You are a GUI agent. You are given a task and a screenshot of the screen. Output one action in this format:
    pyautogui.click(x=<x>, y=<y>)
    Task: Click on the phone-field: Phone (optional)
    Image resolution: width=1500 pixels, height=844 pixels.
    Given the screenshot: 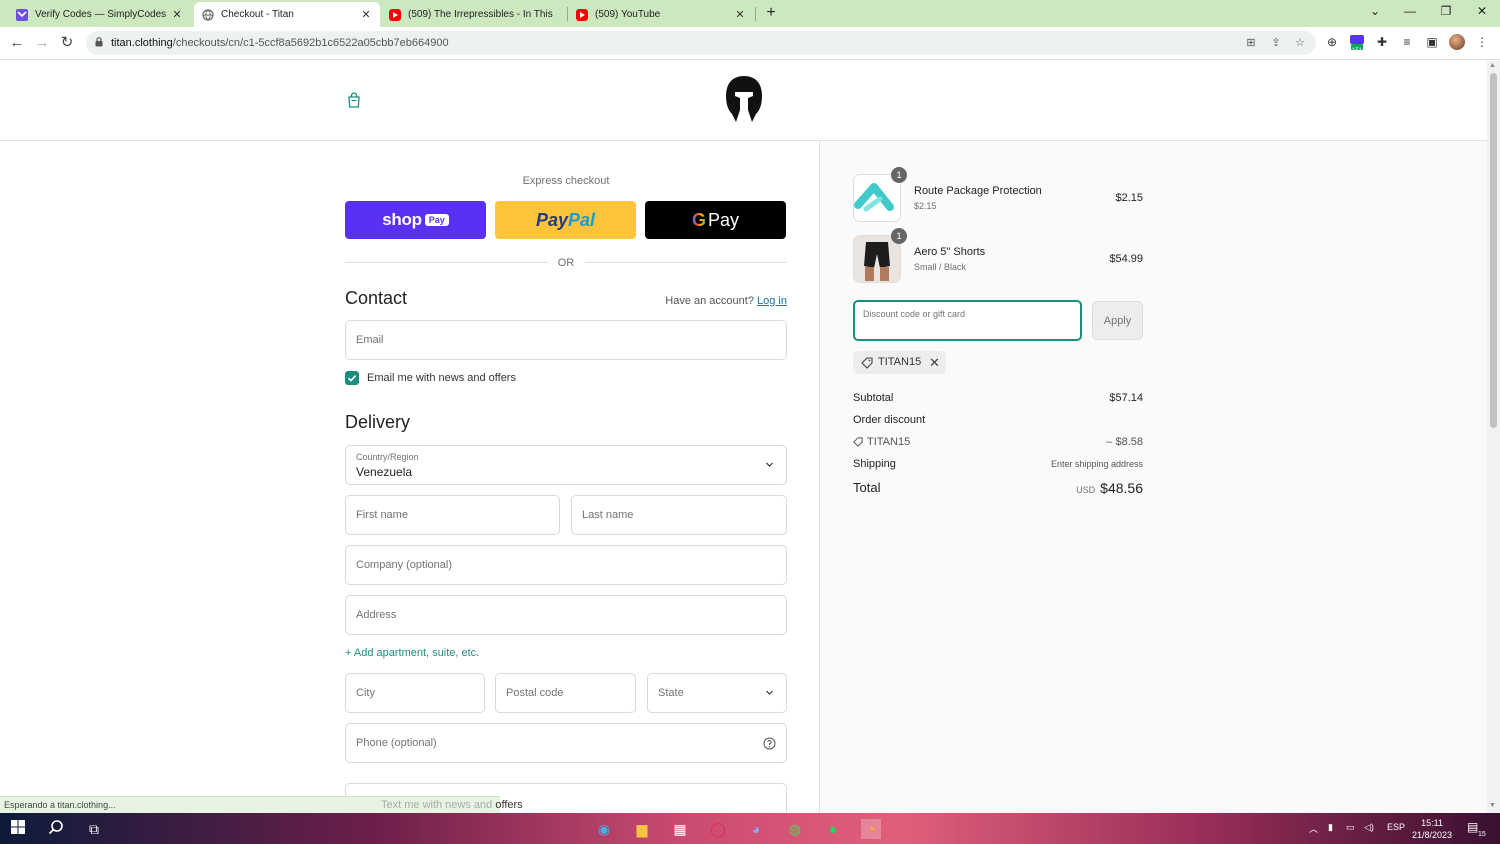 What is the action you would take?
    pyautogui.click(x=566, y=743)
    